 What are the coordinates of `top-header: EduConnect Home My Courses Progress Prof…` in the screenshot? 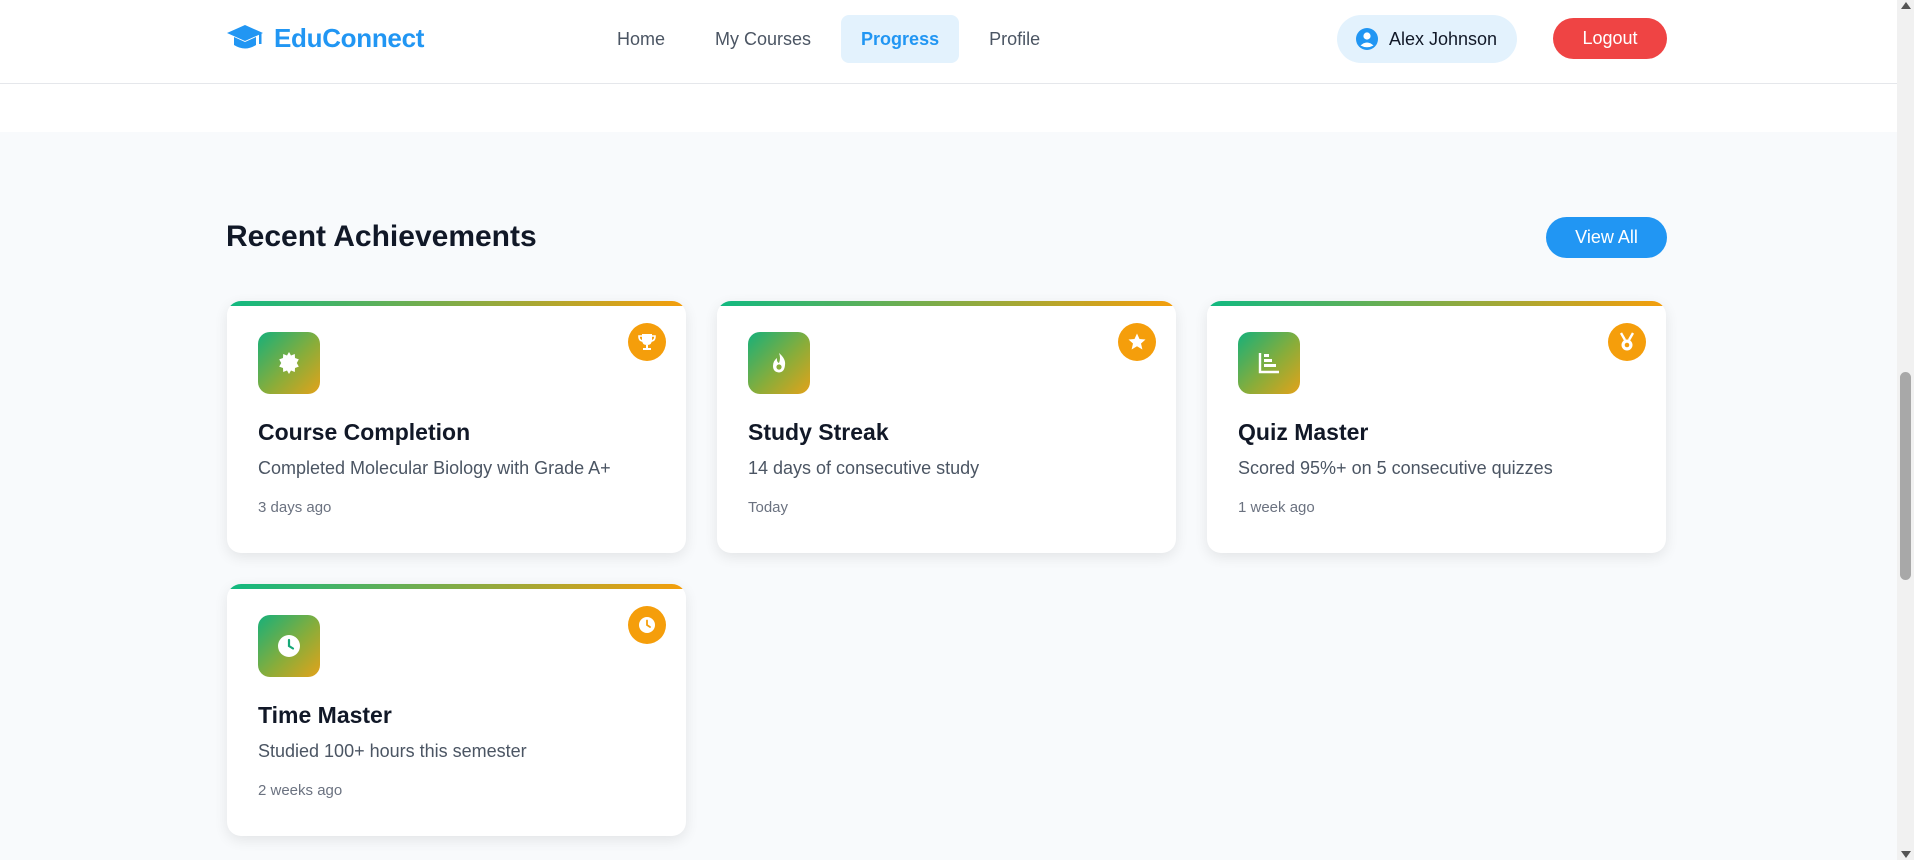 It's located at (948, 42).